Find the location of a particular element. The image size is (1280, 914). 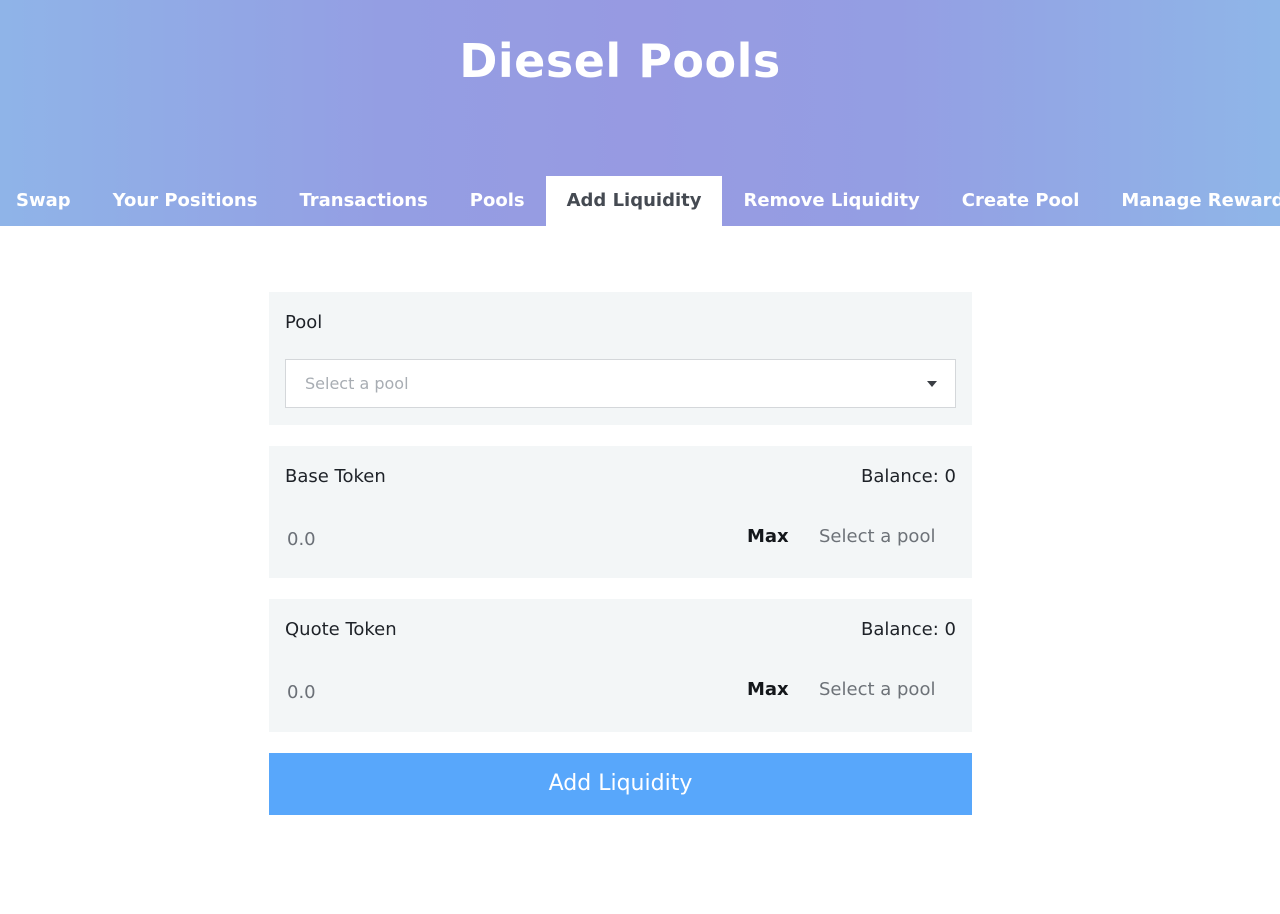

tab-create-pool: Create Pool is located at coordinates (1021, 201).